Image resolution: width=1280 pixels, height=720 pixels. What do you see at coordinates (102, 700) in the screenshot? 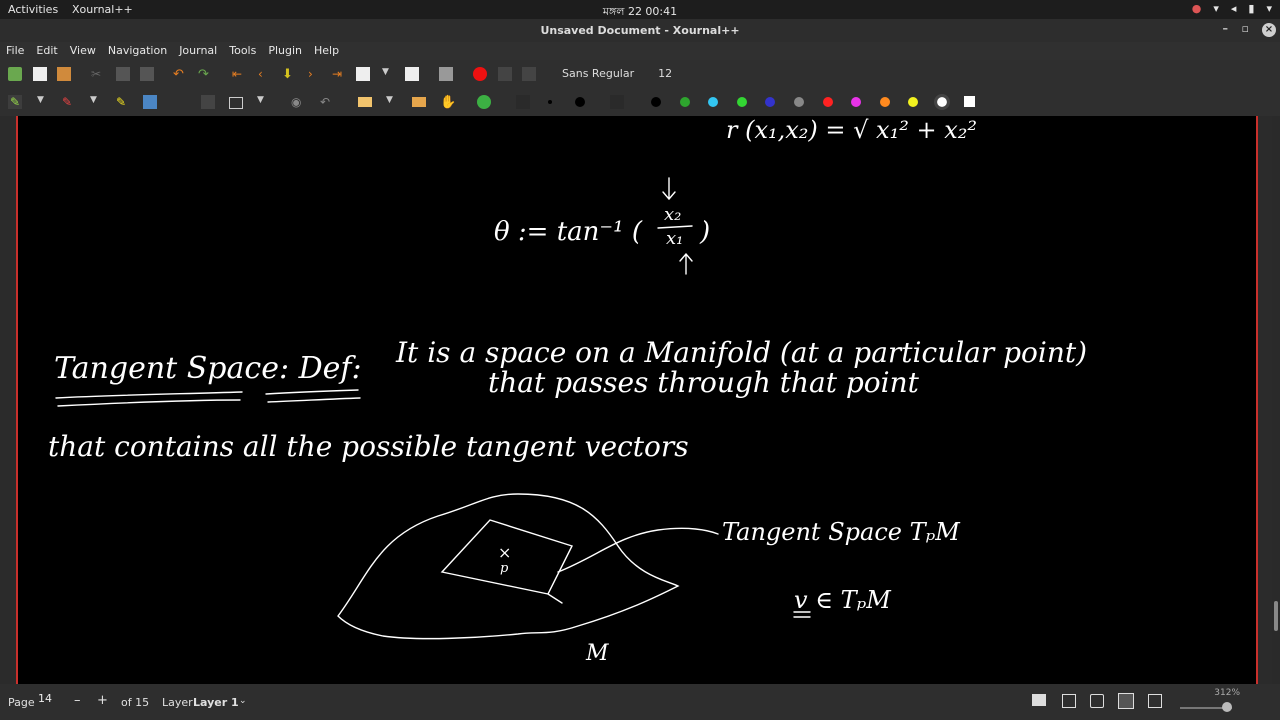
I see `page-increment-button: +` at bounding box center [102, 700].